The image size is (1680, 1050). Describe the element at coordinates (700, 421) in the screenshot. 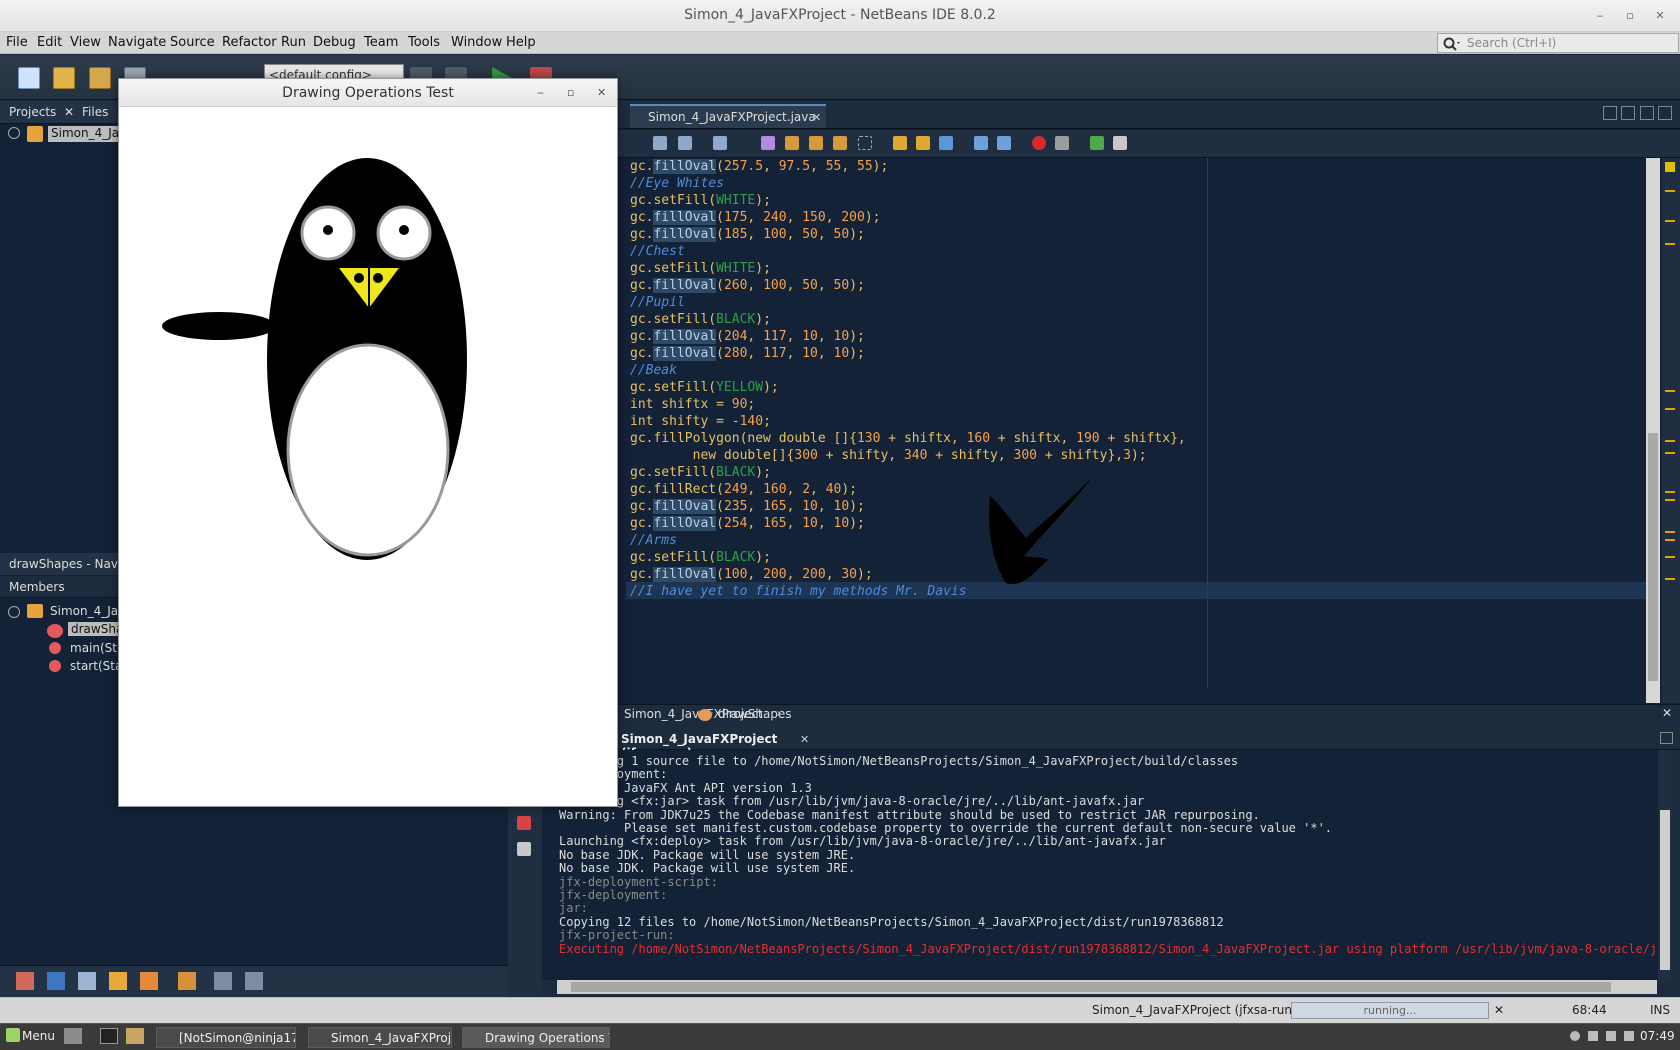

I see `code-line: int shifty = -140;` at that location.